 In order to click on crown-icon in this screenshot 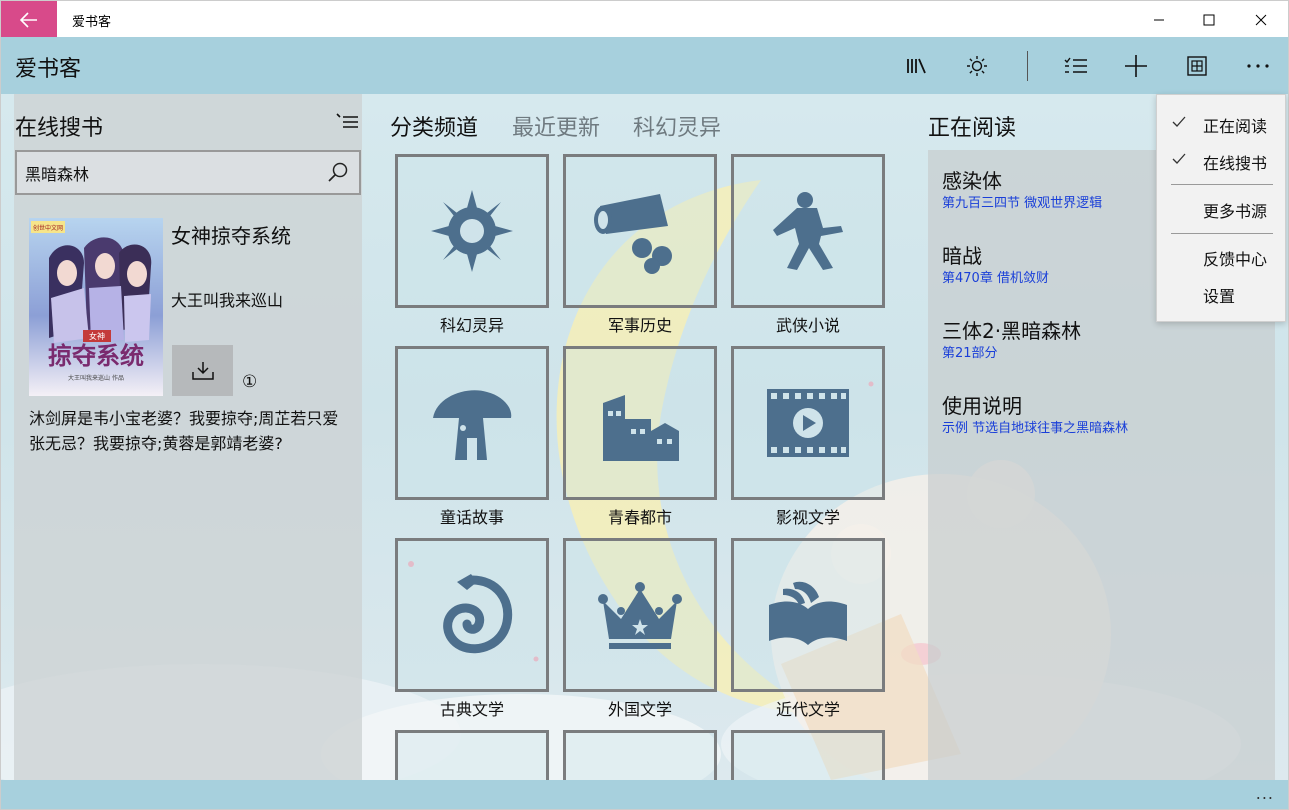, I will do `click(640, 615)`.